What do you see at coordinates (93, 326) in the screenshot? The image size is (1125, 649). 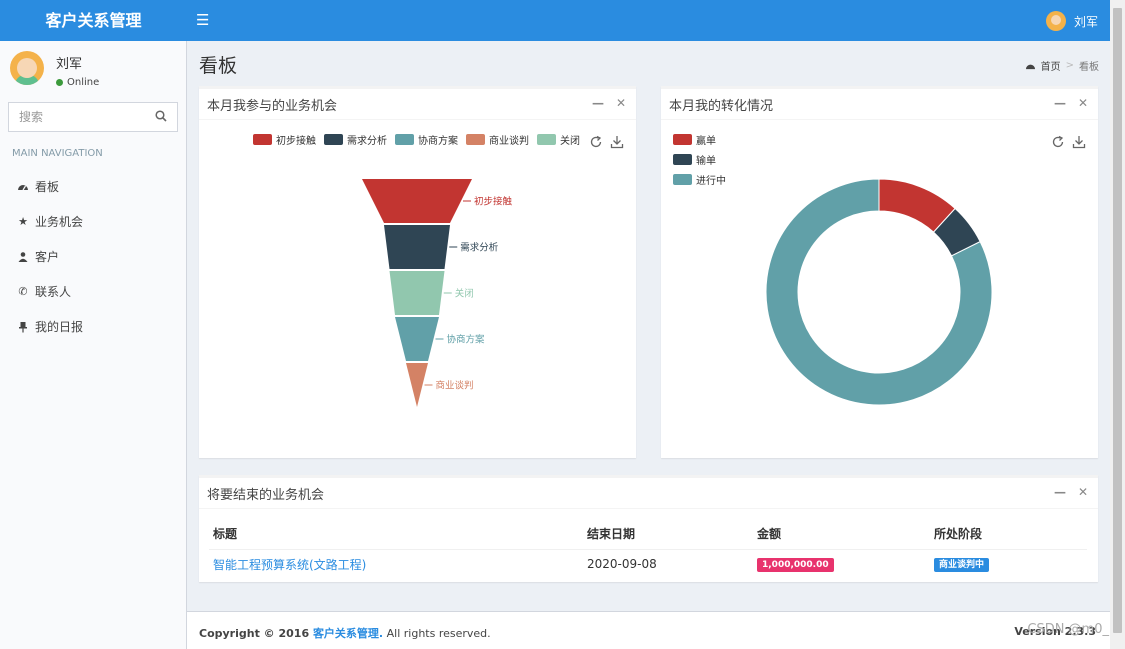 I see `sidebar-item-daily-report: 我的日报` at bounding box center [93, 326].